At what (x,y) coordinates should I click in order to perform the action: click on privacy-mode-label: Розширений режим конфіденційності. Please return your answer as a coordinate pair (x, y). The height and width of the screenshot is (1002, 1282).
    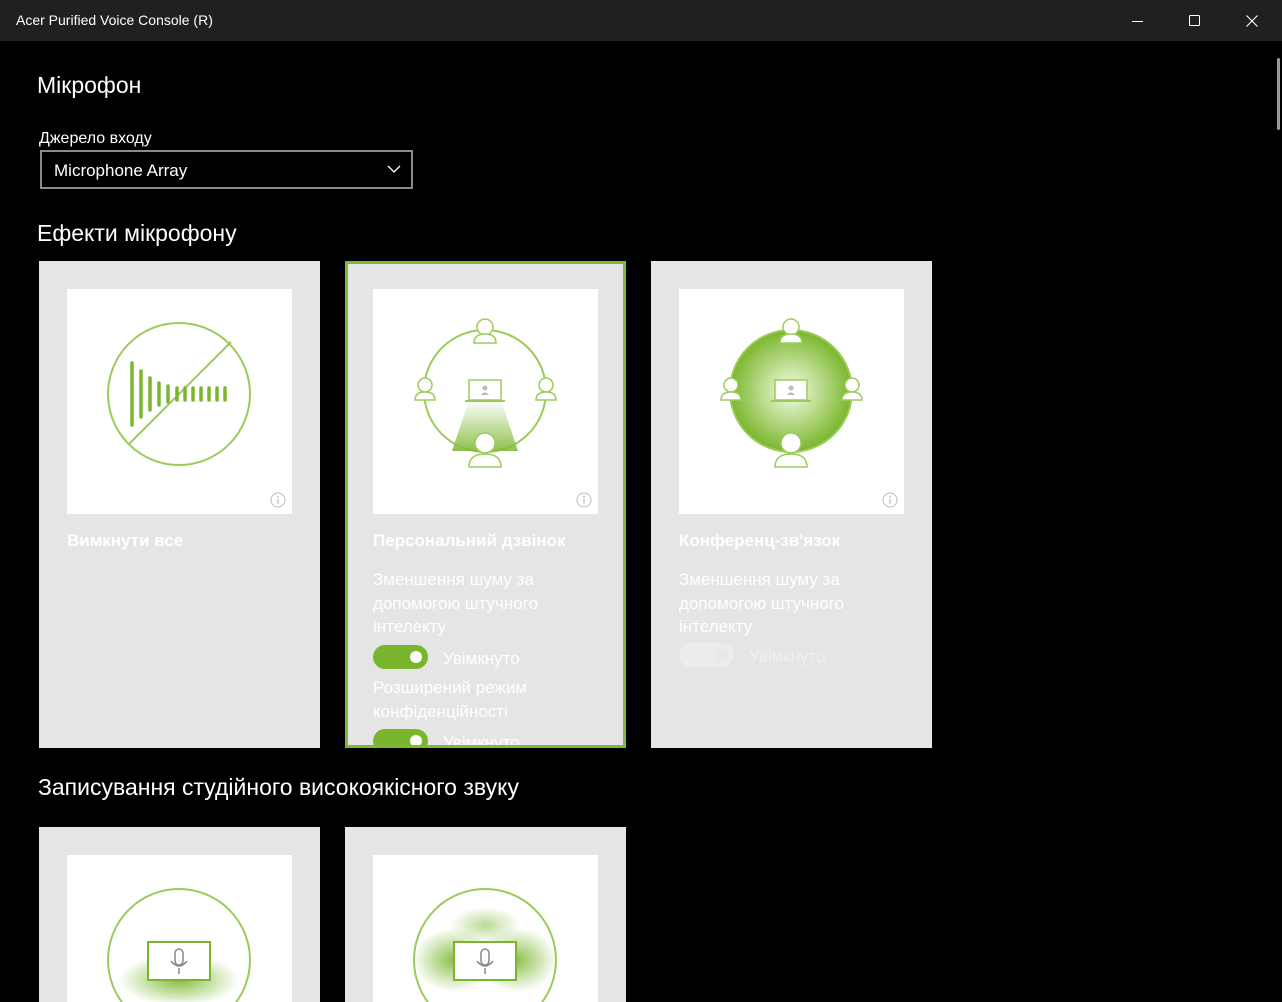
    Looking at the image, I should click on (450, 699).